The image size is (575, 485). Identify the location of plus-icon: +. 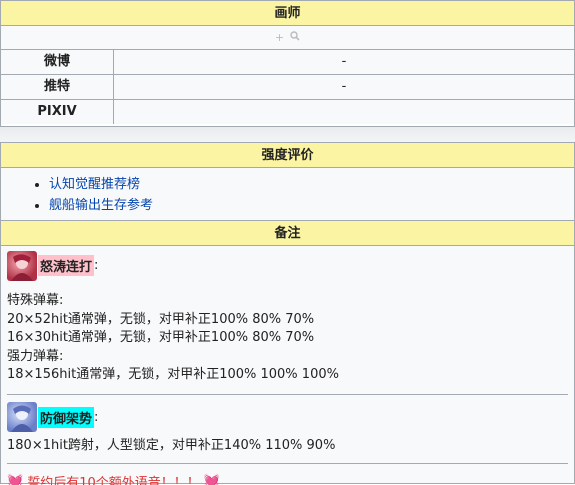
(279, 37).